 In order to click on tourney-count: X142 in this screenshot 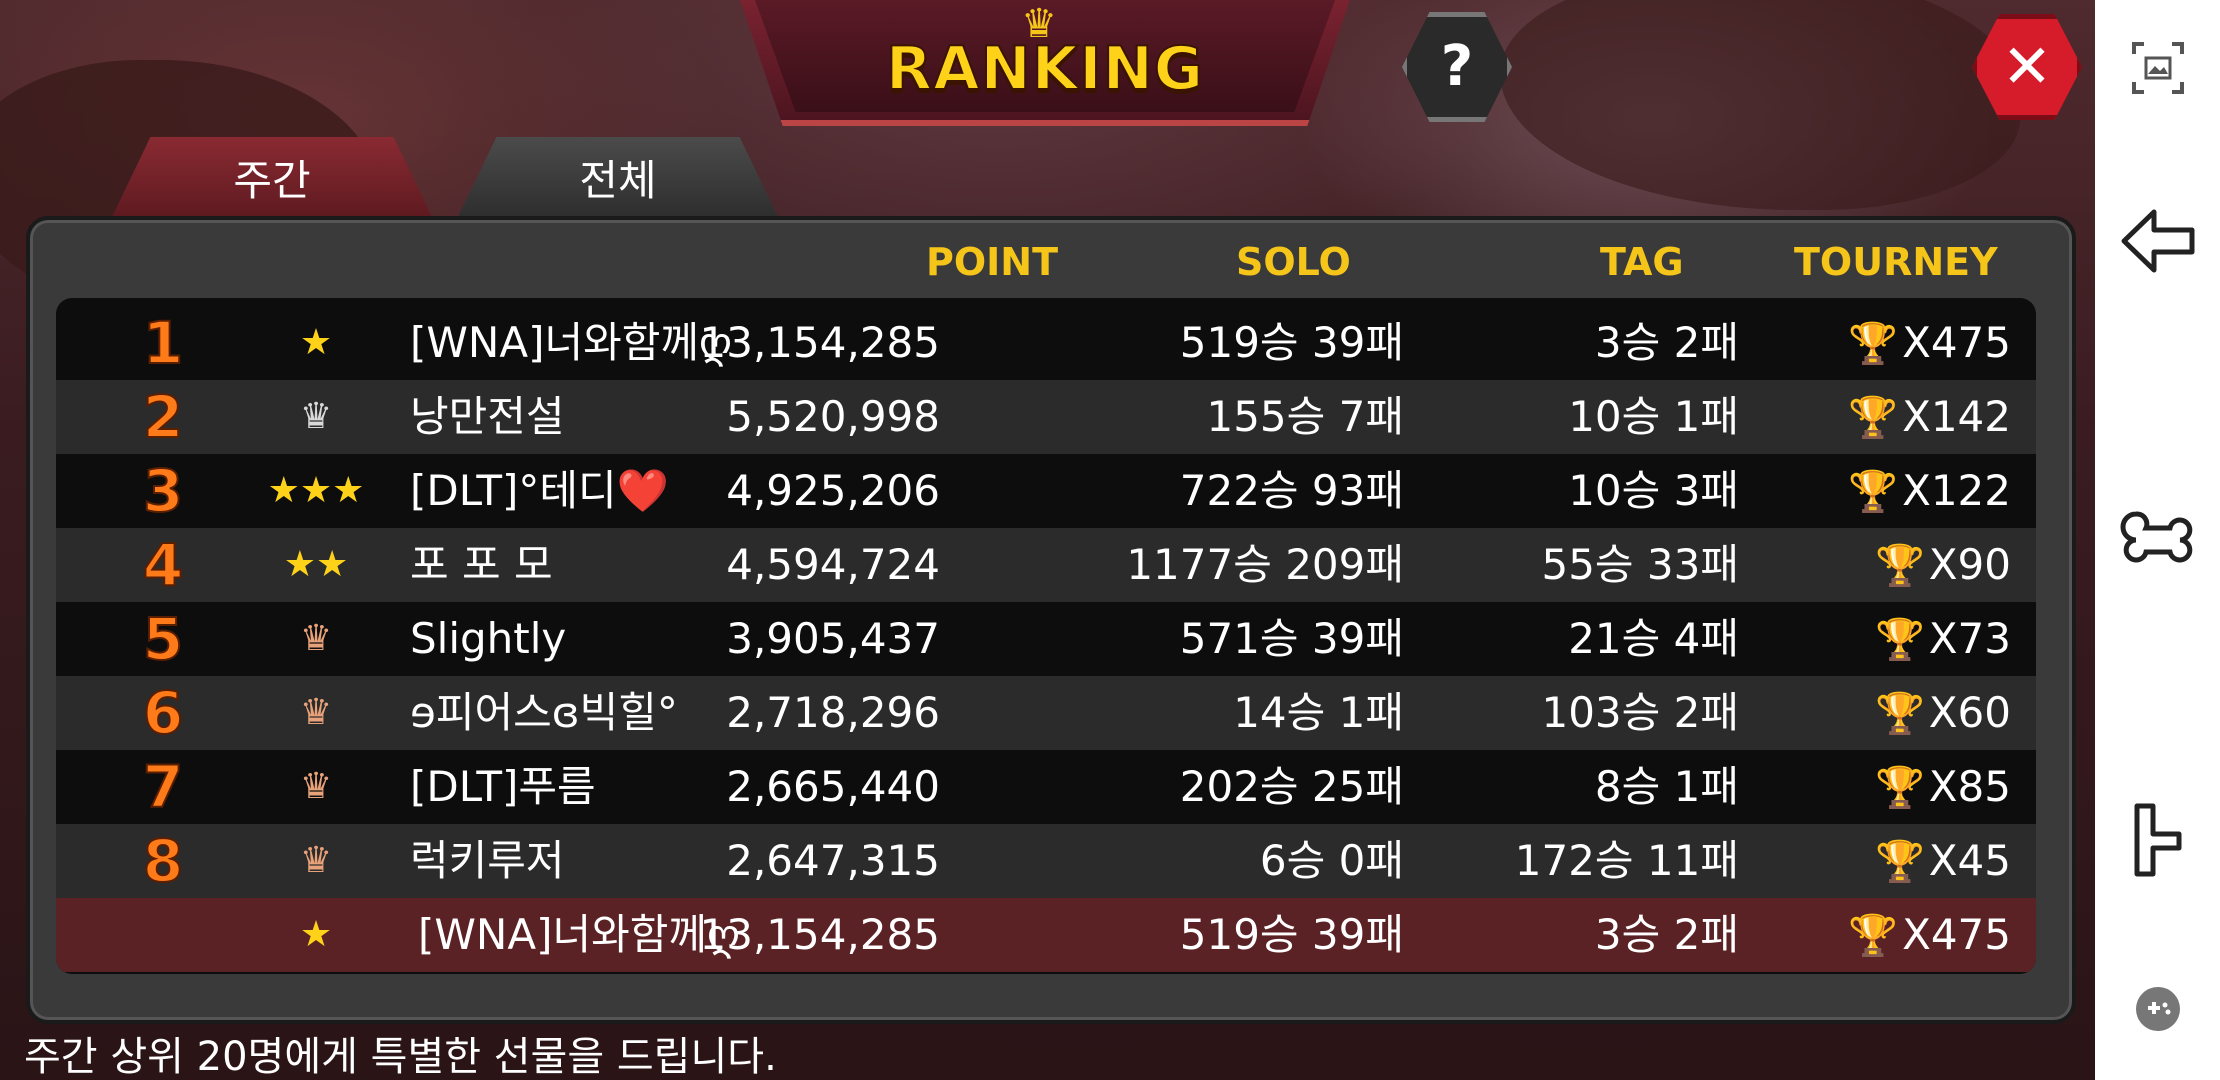, I will do `click(1956, 416)`.